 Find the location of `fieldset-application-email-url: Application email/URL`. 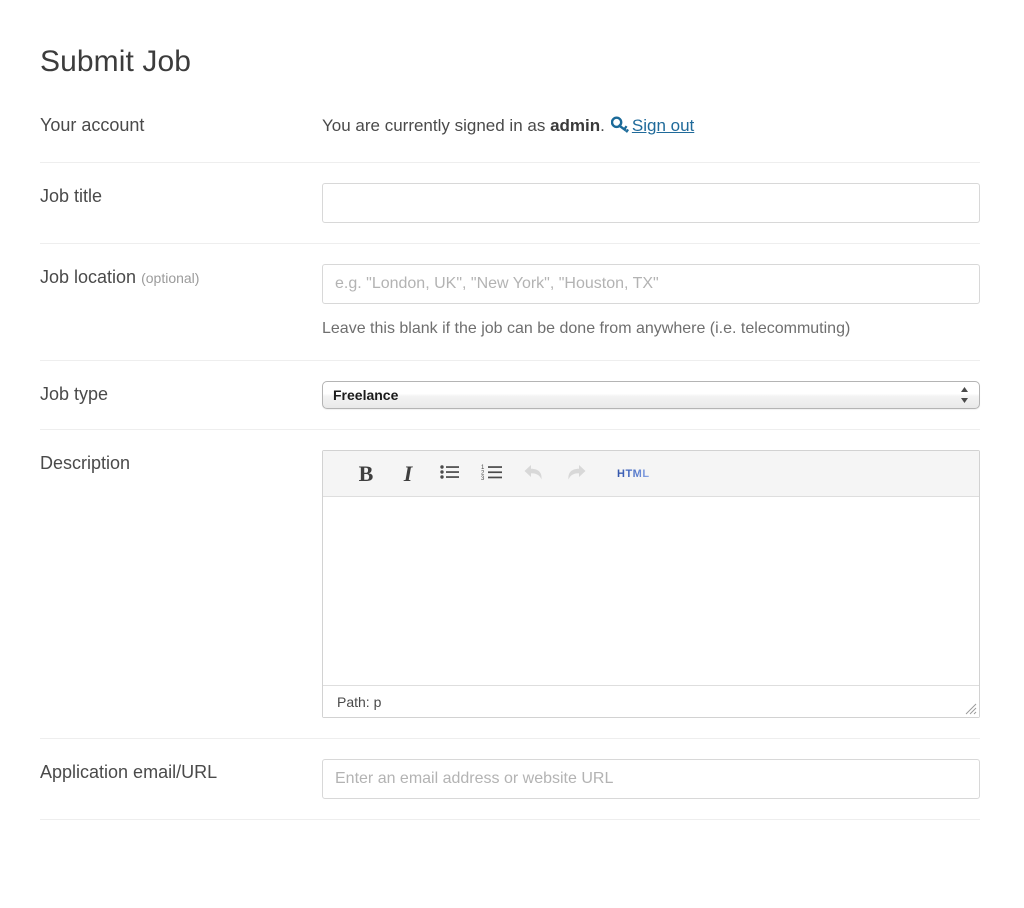

fieldset-application-email-url: Application email/URL is located at coordinates (510, 778).